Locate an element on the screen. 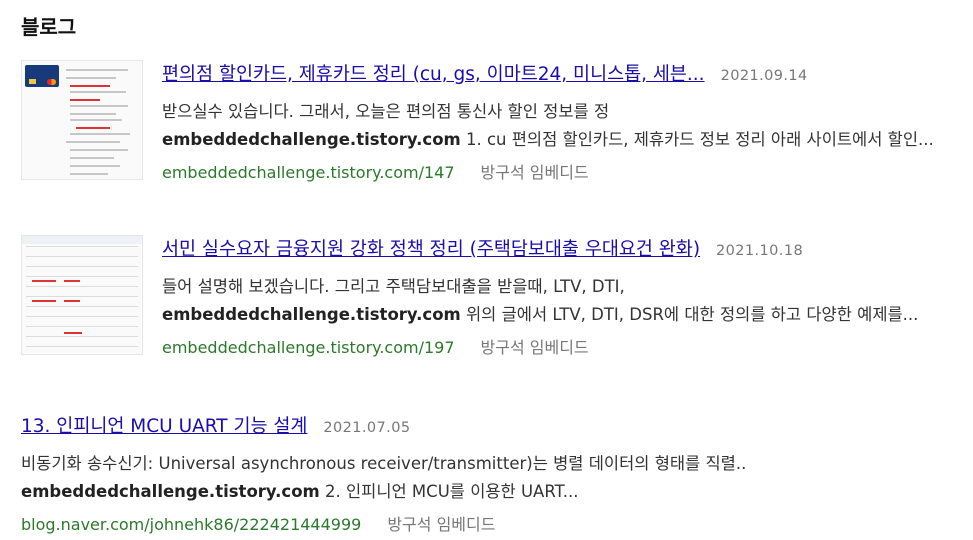  url-domain: naver.com is located at coordinates (102, 524).